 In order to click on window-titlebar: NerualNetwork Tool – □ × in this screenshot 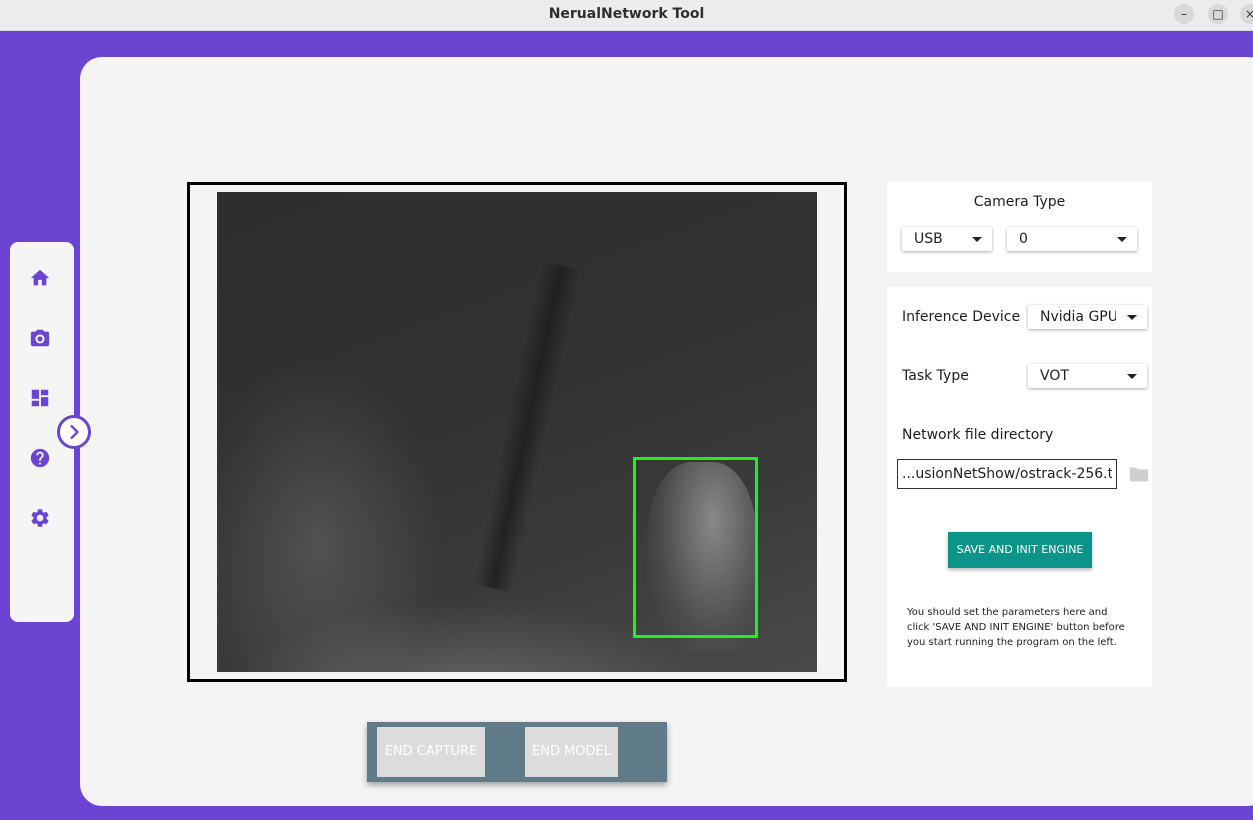, I will do `click(626, 15)`.